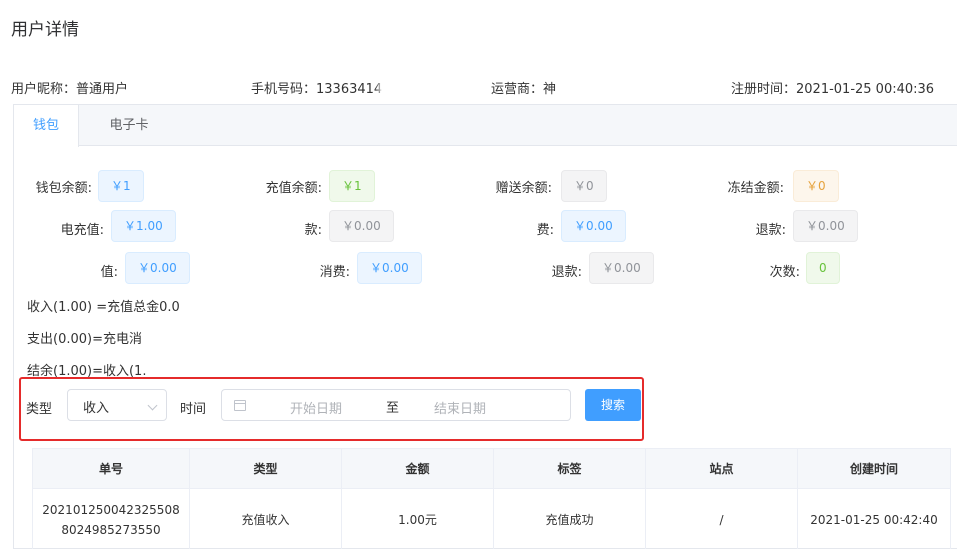 The image size is (957, 549). I want to click on income-formula: 收入(1.00) =充值总金0.0, so click(103, 307).